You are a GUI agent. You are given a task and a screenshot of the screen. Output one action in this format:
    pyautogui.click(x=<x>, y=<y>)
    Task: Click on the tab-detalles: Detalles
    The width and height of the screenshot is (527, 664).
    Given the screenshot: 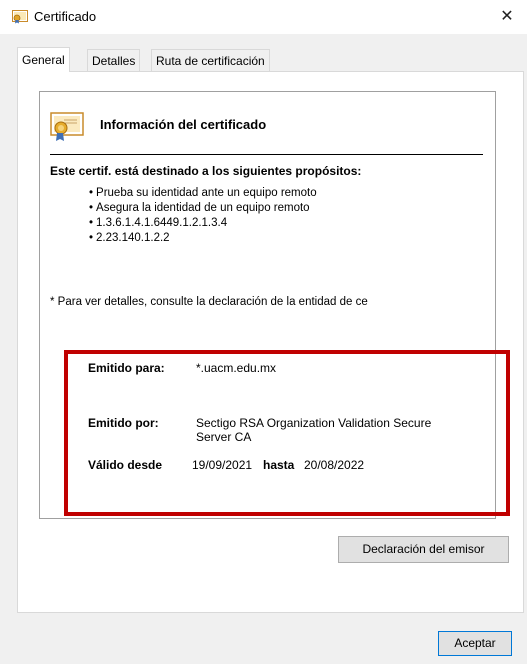 What is the action you would take?
    pyautogui.click(x=114, y=60)
    